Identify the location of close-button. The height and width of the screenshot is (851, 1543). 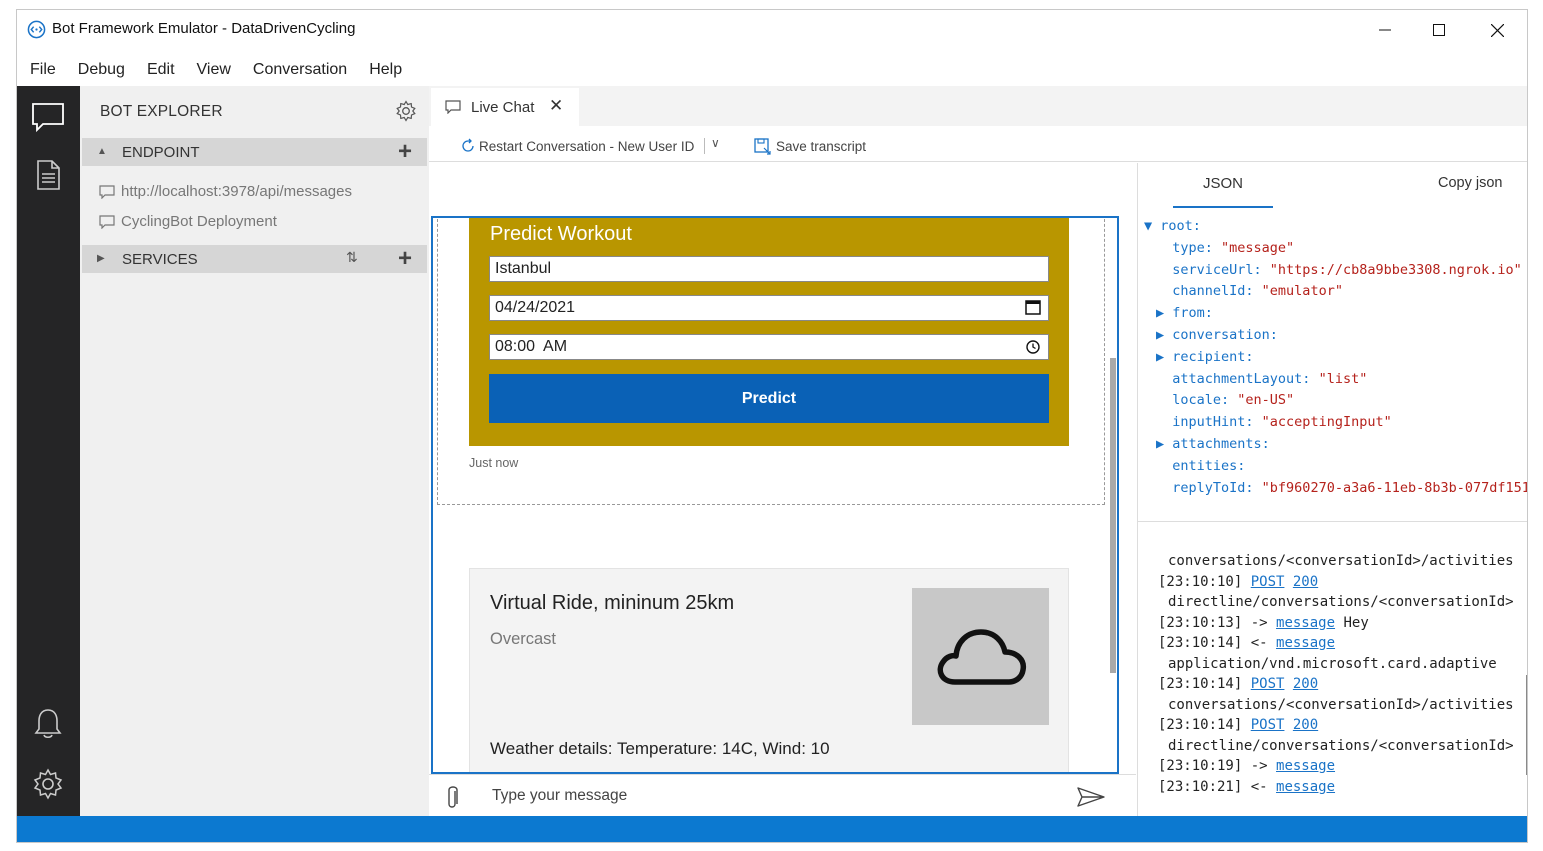
(1497, 30).